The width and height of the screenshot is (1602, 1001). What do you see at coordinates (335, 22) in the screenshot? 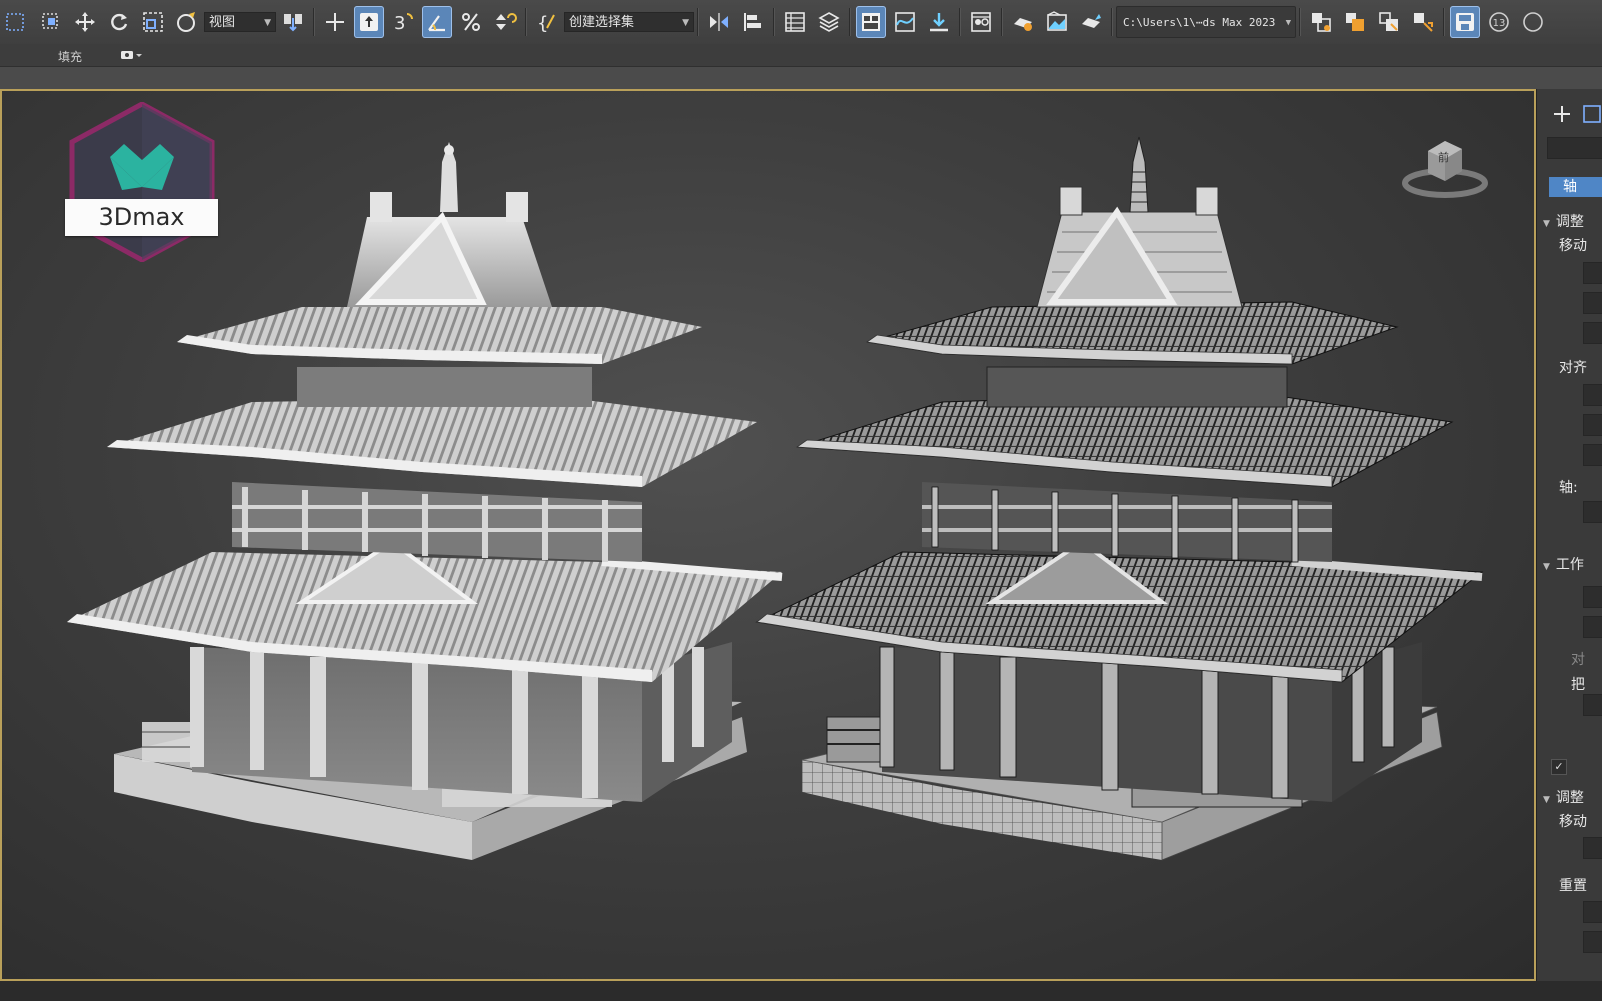
I see `select-manipulate-icon` at bounding box center [335, 22].